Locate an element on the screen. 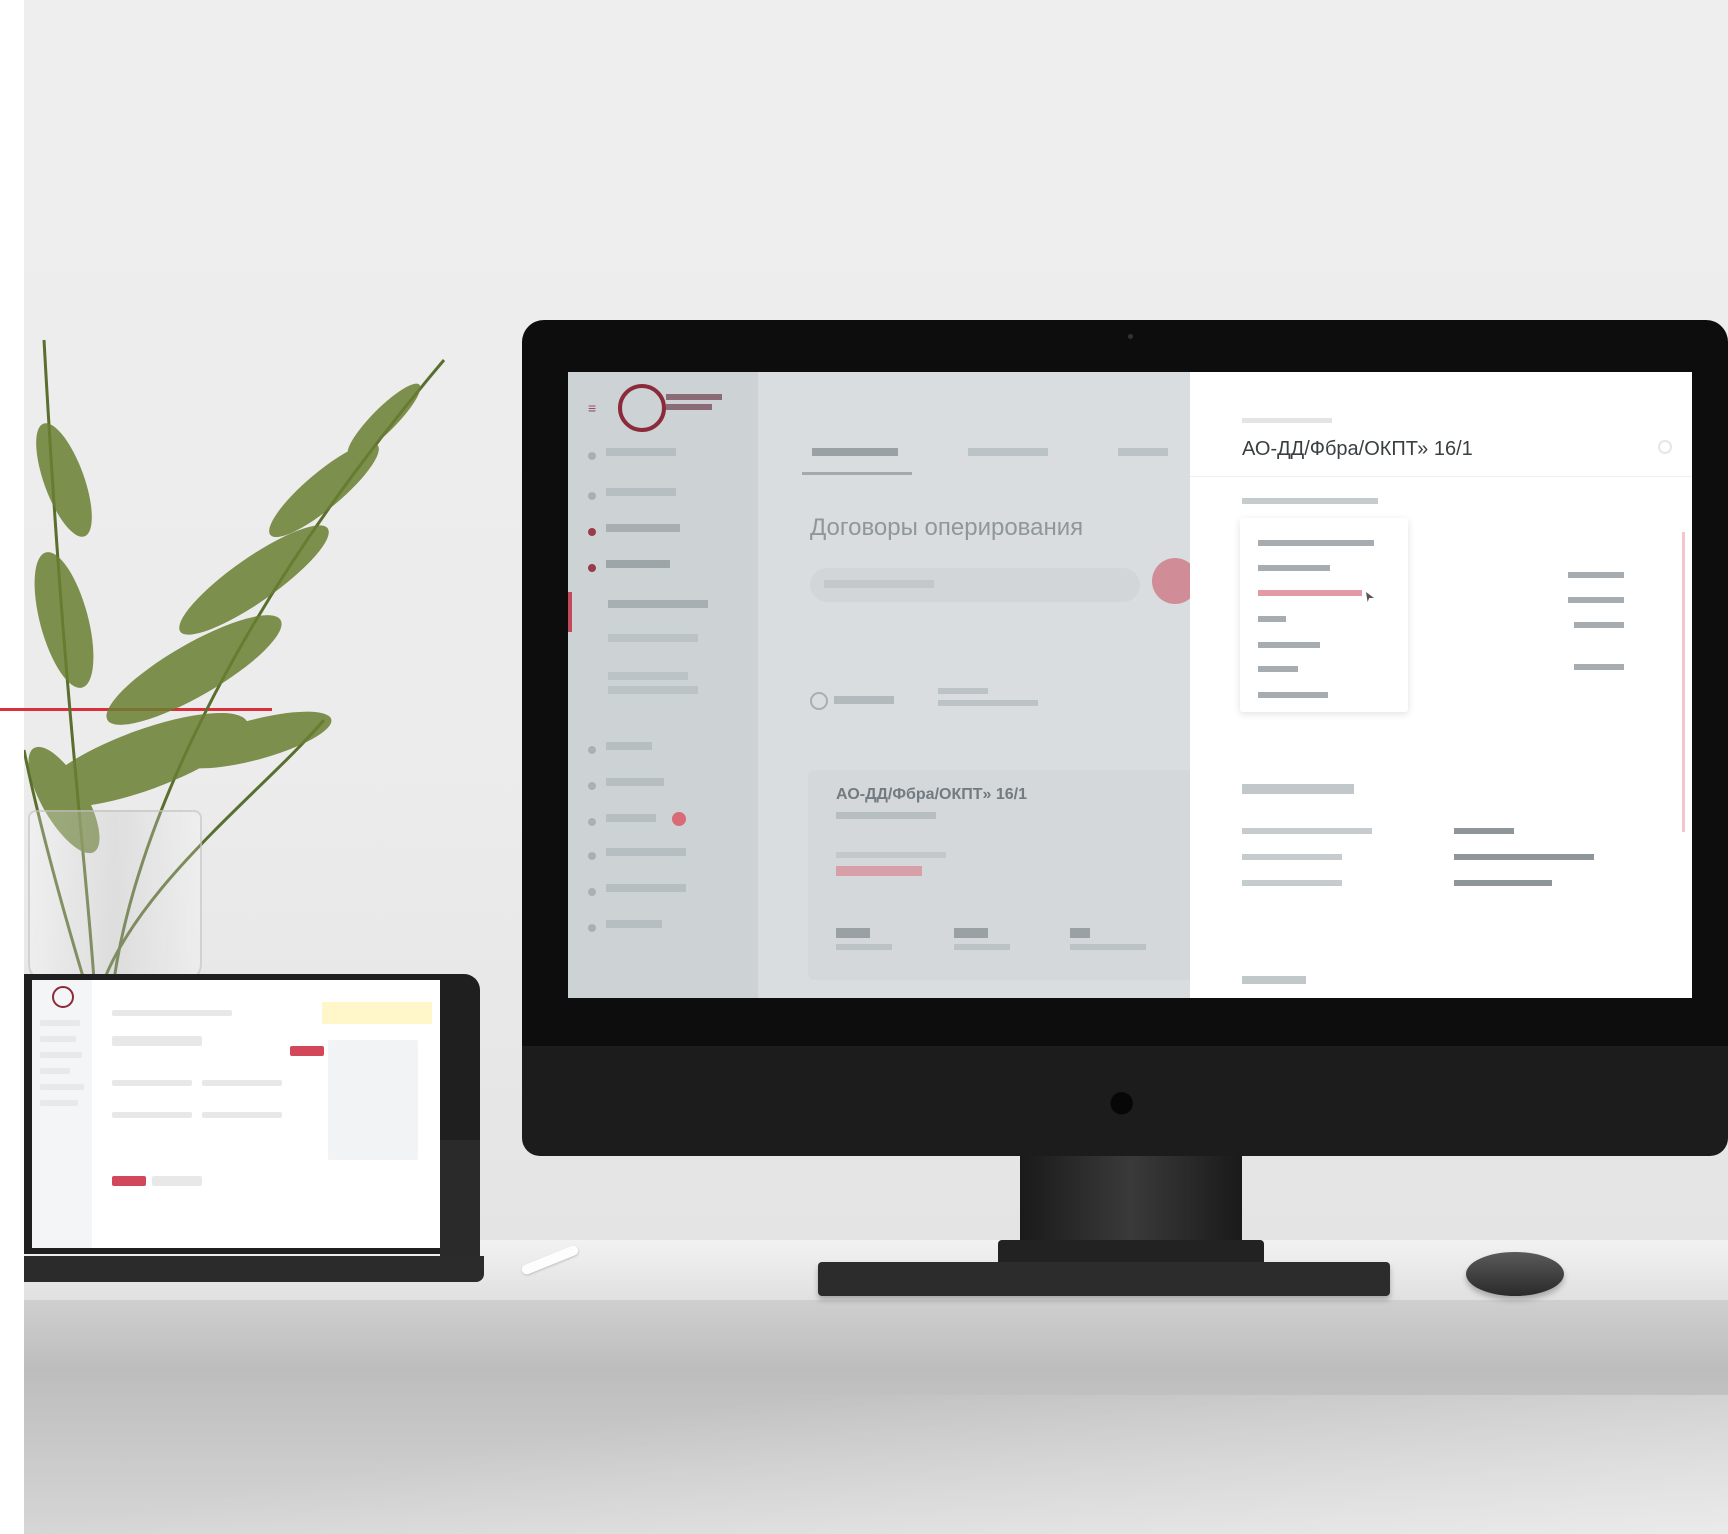 The height and width of the screenshot is (1534, 1728). notification-badge is located at coordinates (679, 819).